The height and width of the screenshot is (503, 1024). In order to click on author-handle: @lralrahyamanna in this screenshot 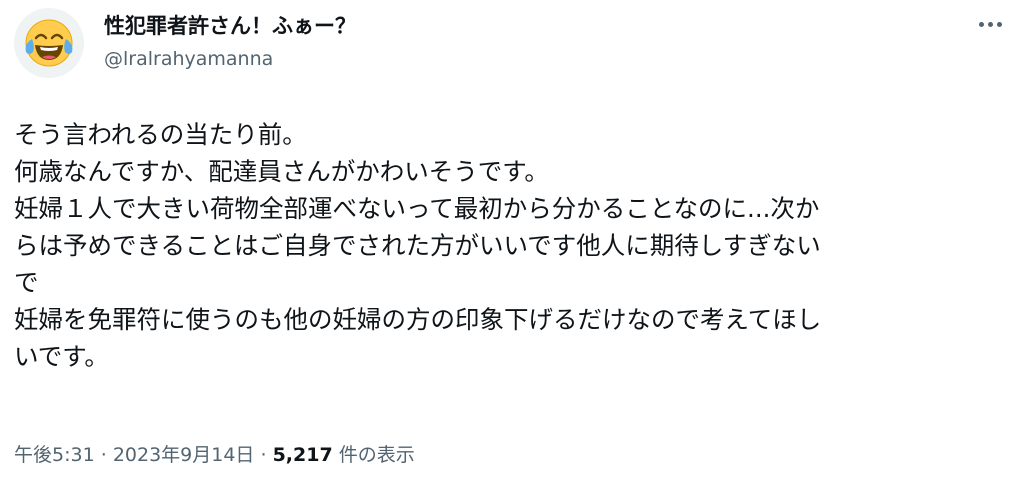, I will do `click(188, 59)`.